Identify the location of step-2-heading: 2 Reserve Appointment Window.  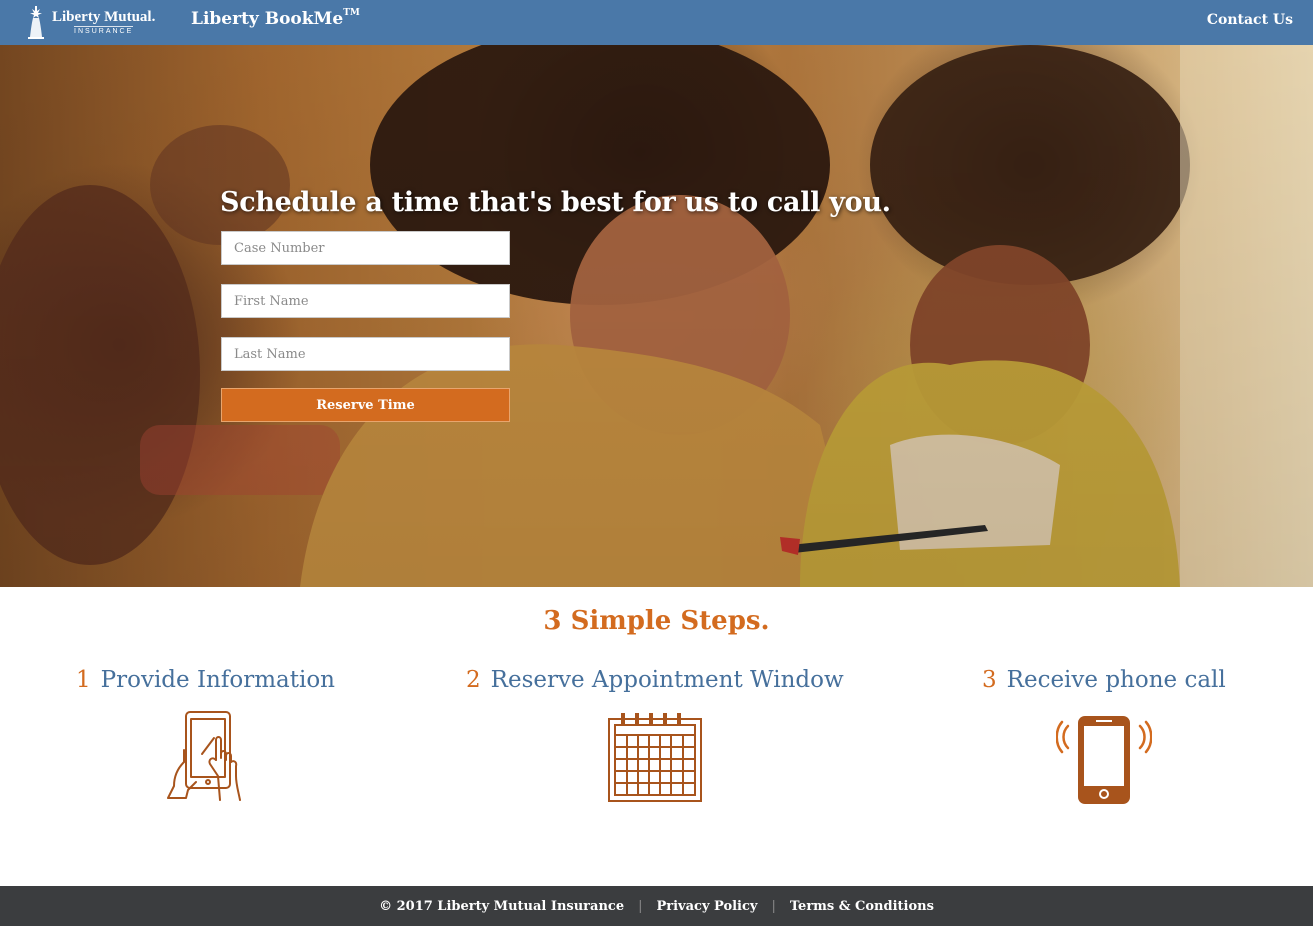
(655, 680).